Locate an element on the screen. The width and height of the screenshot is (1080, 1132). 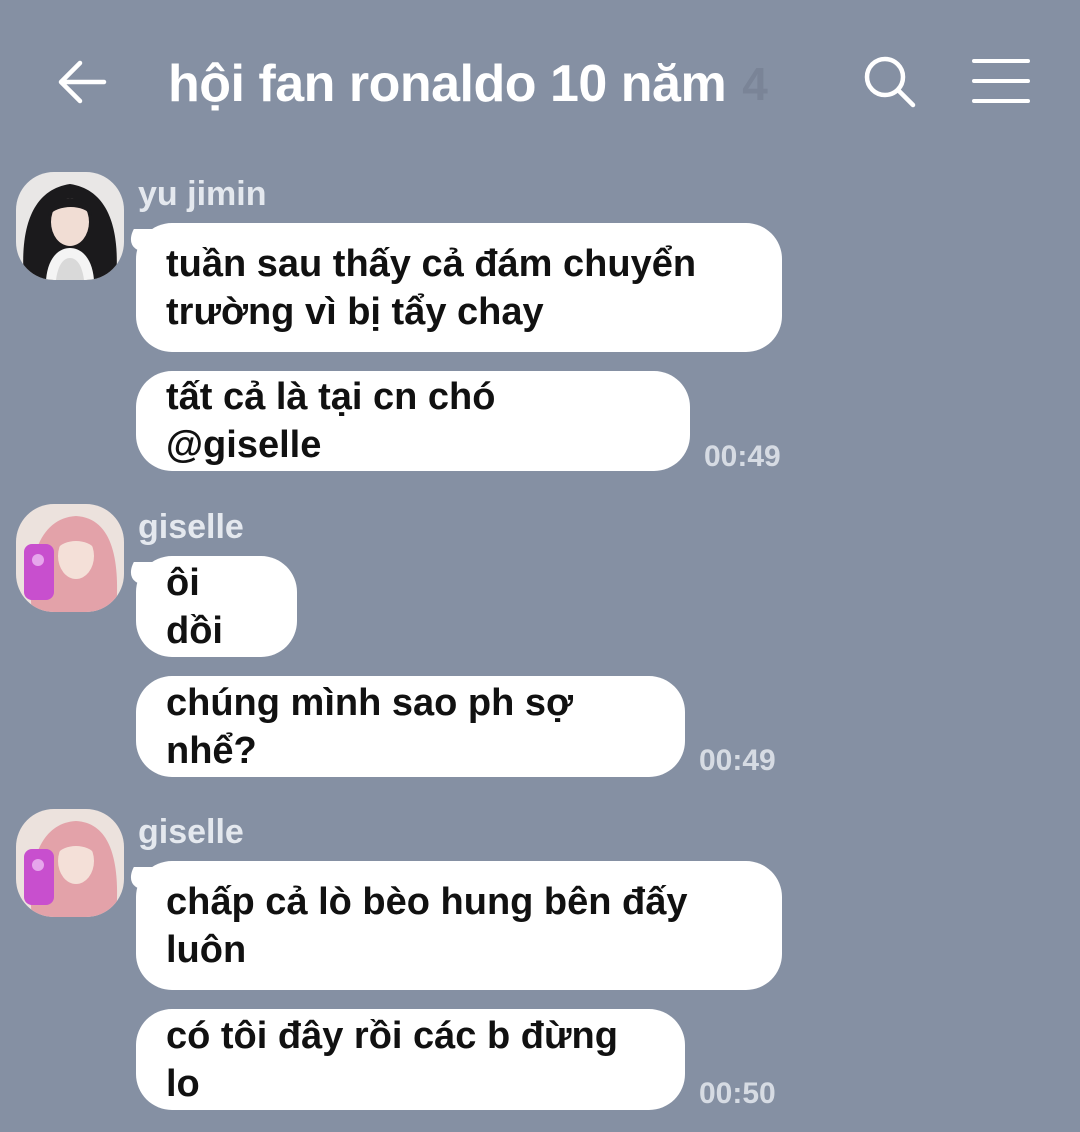
message-bubble: chúng mình sao ph sợ nhể? is located at coordinates (410, 726).